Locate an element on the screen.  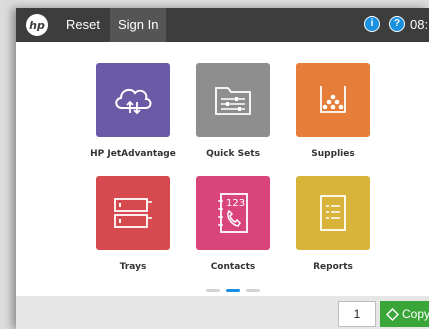
app-tile-trays is located at coordinates (133, 213).